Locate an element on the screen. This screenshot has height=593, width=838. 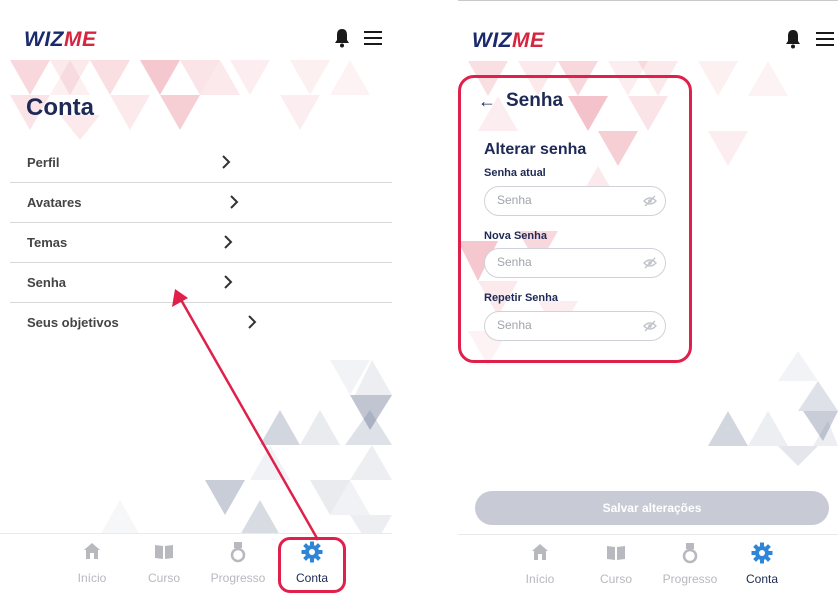
tab-conta: Conta is located at coordinates (762, 564).